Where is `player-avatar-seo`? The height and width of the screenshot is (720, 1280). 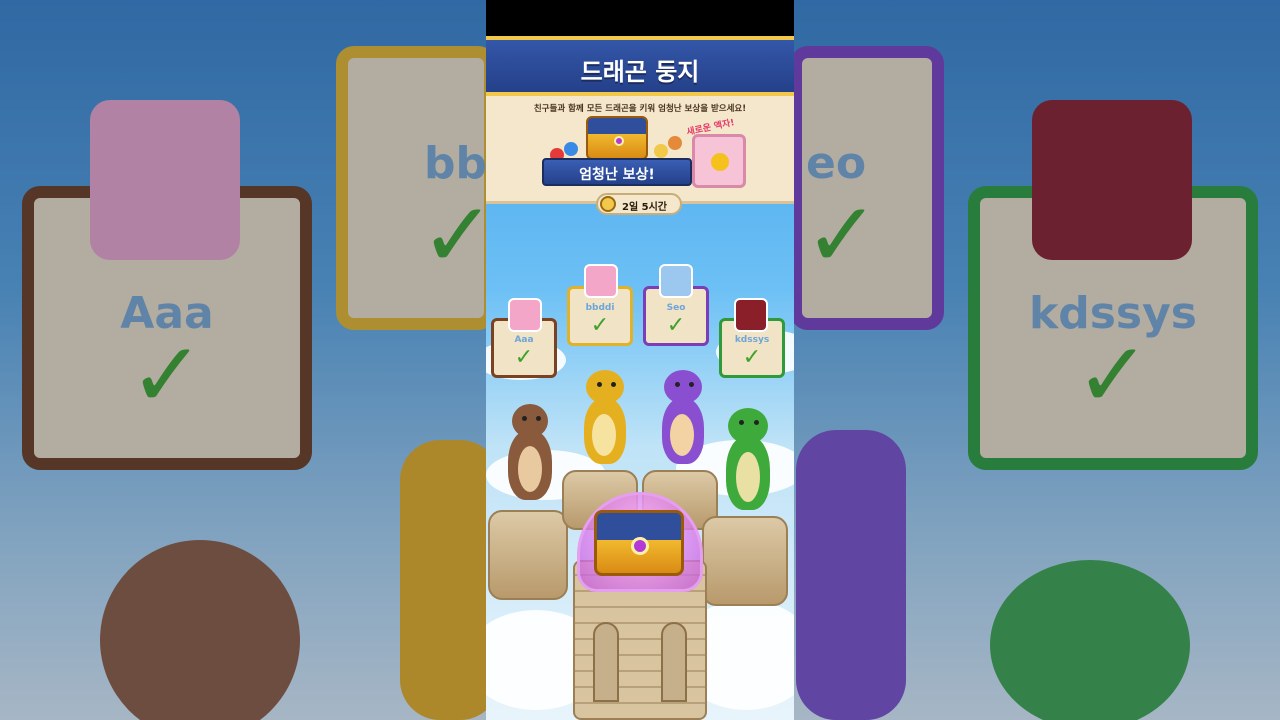
player-avatar-seo is located at coordinates (676, 281).